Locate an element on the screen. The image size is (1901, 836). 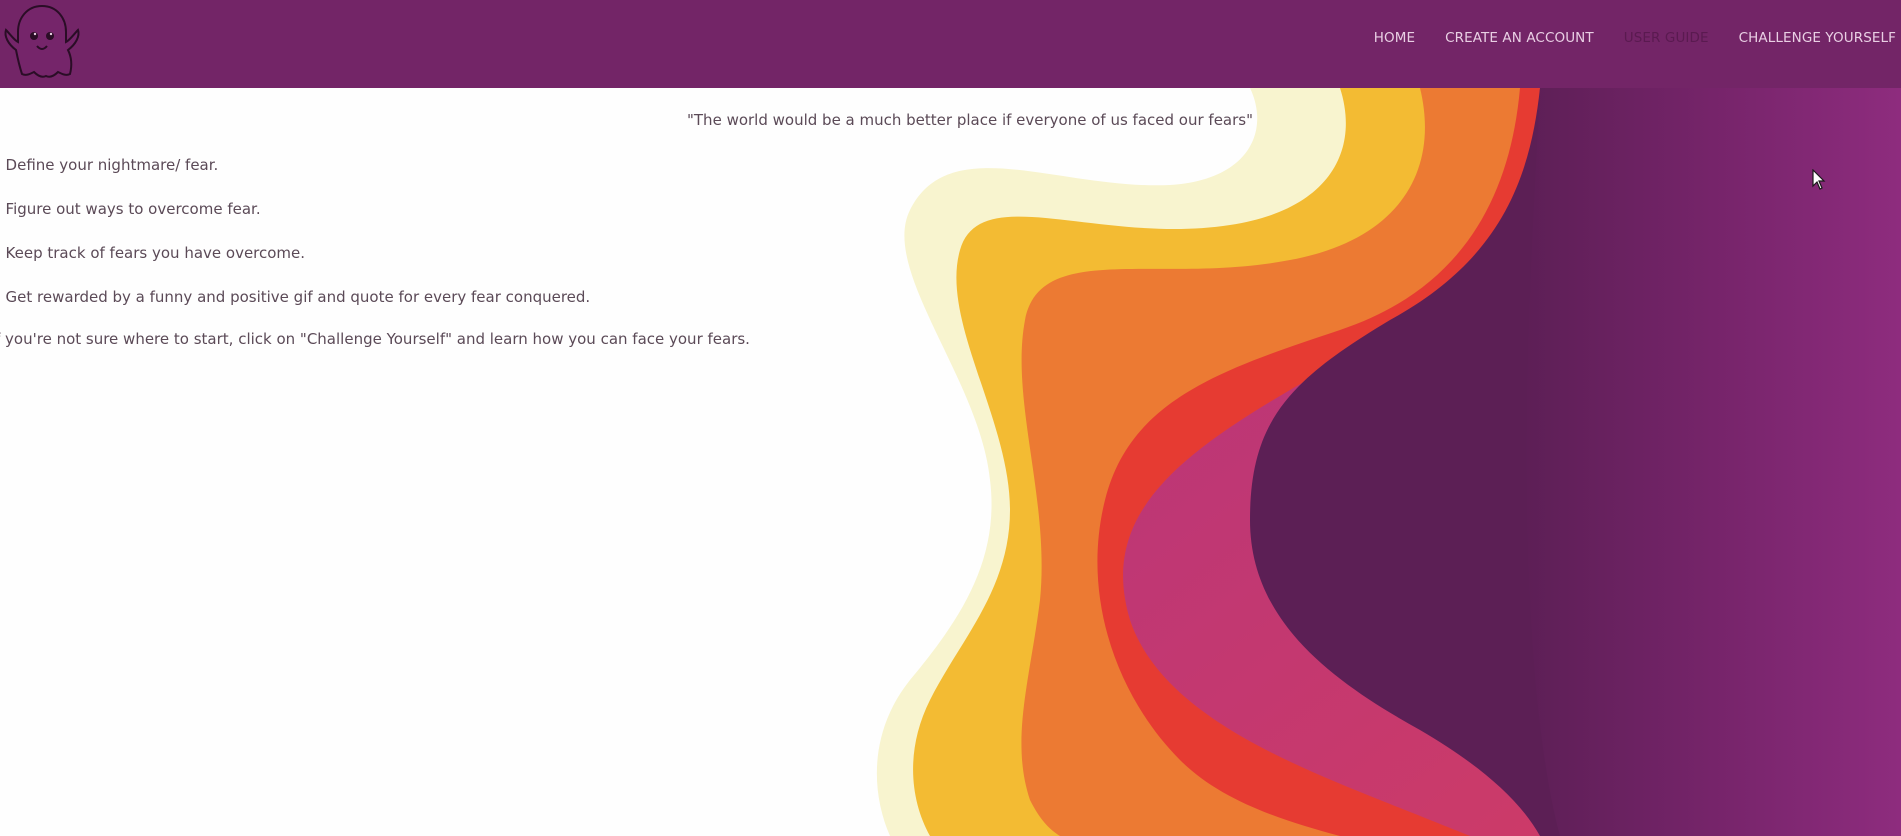
step-item: . Keep track of fears you have overcome. is located at coordinates (153, 253).